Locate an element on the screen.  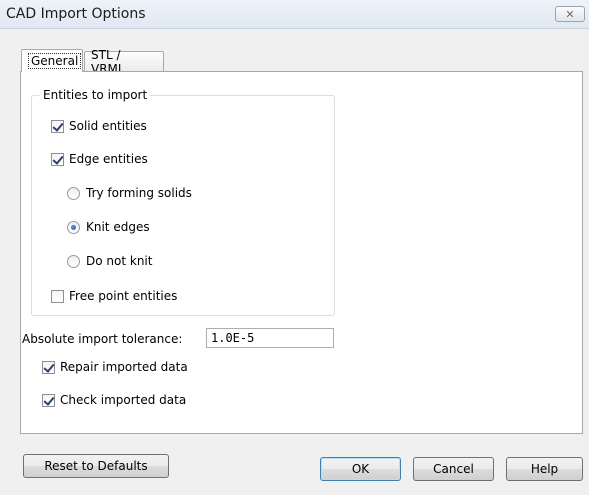
free-point-entities-checkbox: Free point entities is located at coordinates (114, 296).